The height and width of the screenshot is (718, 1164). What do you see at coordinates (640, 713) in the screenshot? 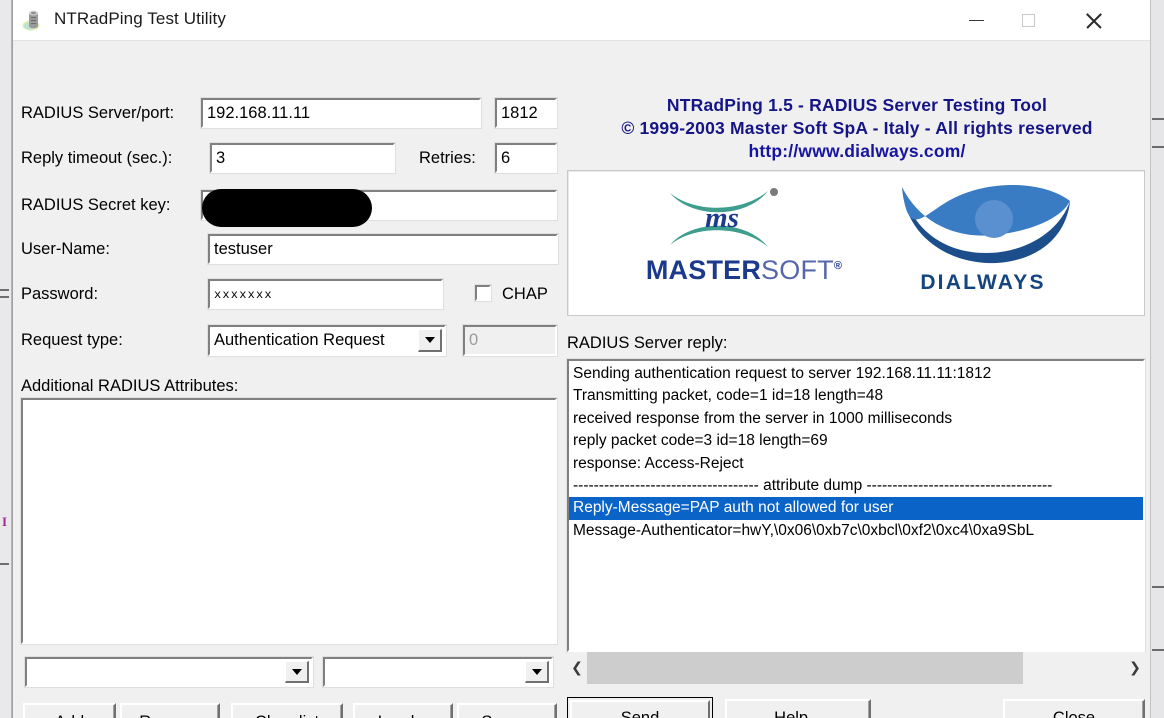
I see `send-label: Send` at bounding box center [640, 713].